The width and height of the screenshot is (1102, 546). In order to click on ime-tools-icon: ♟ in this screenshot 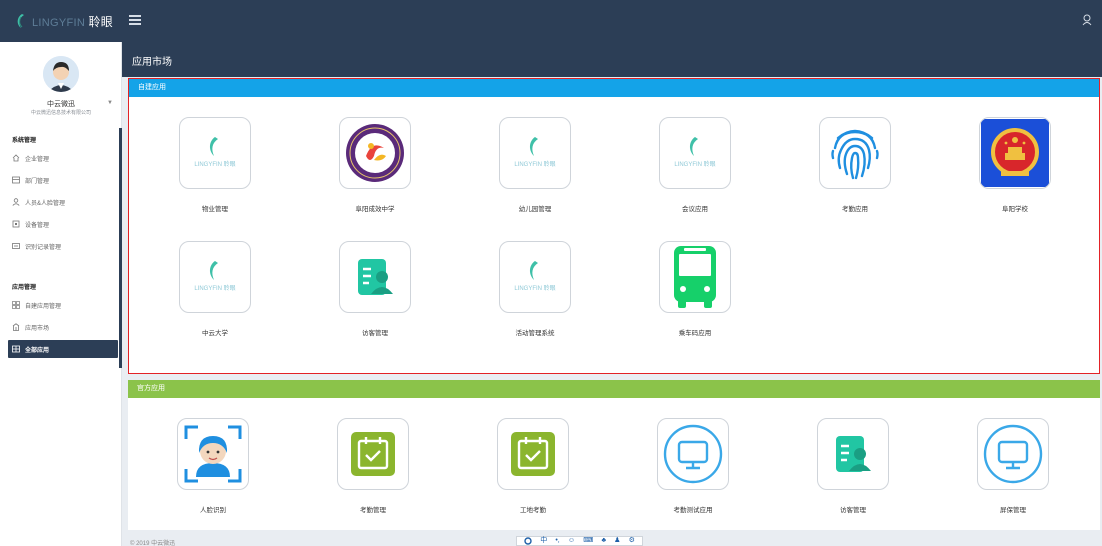, I will do `click(617, 541)`.